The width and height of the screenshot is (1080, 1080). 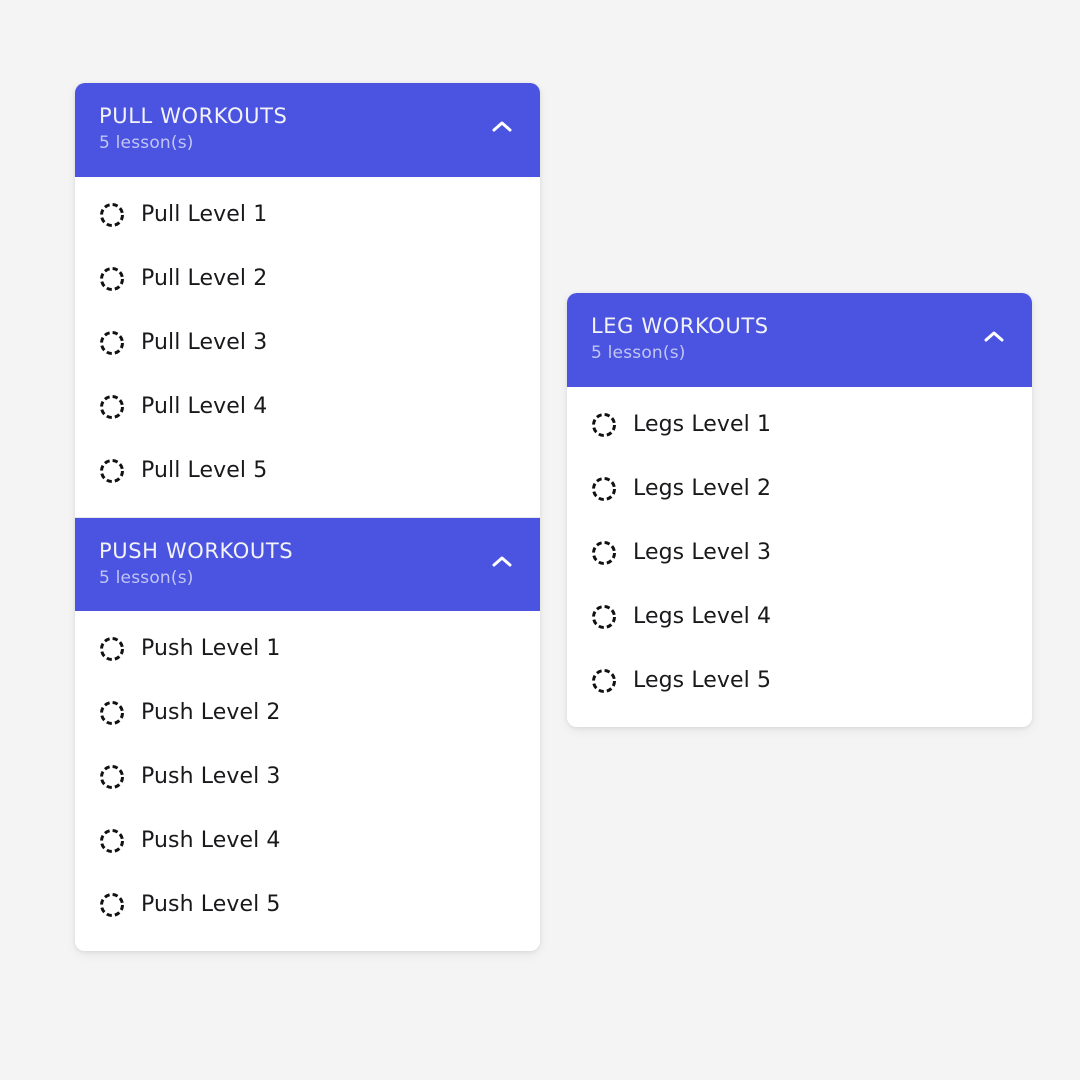 What do you see at coordinates (307, 564) in the screenshot?
I see `section-header-push: PUSH WORKOUTS 5 lesson(s)` at bounding box center [307, 564].